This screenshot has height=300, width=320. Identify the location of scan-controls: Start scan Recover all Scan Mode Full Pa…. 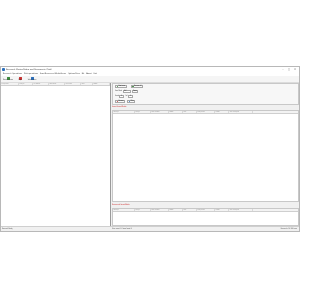
(205, 94).